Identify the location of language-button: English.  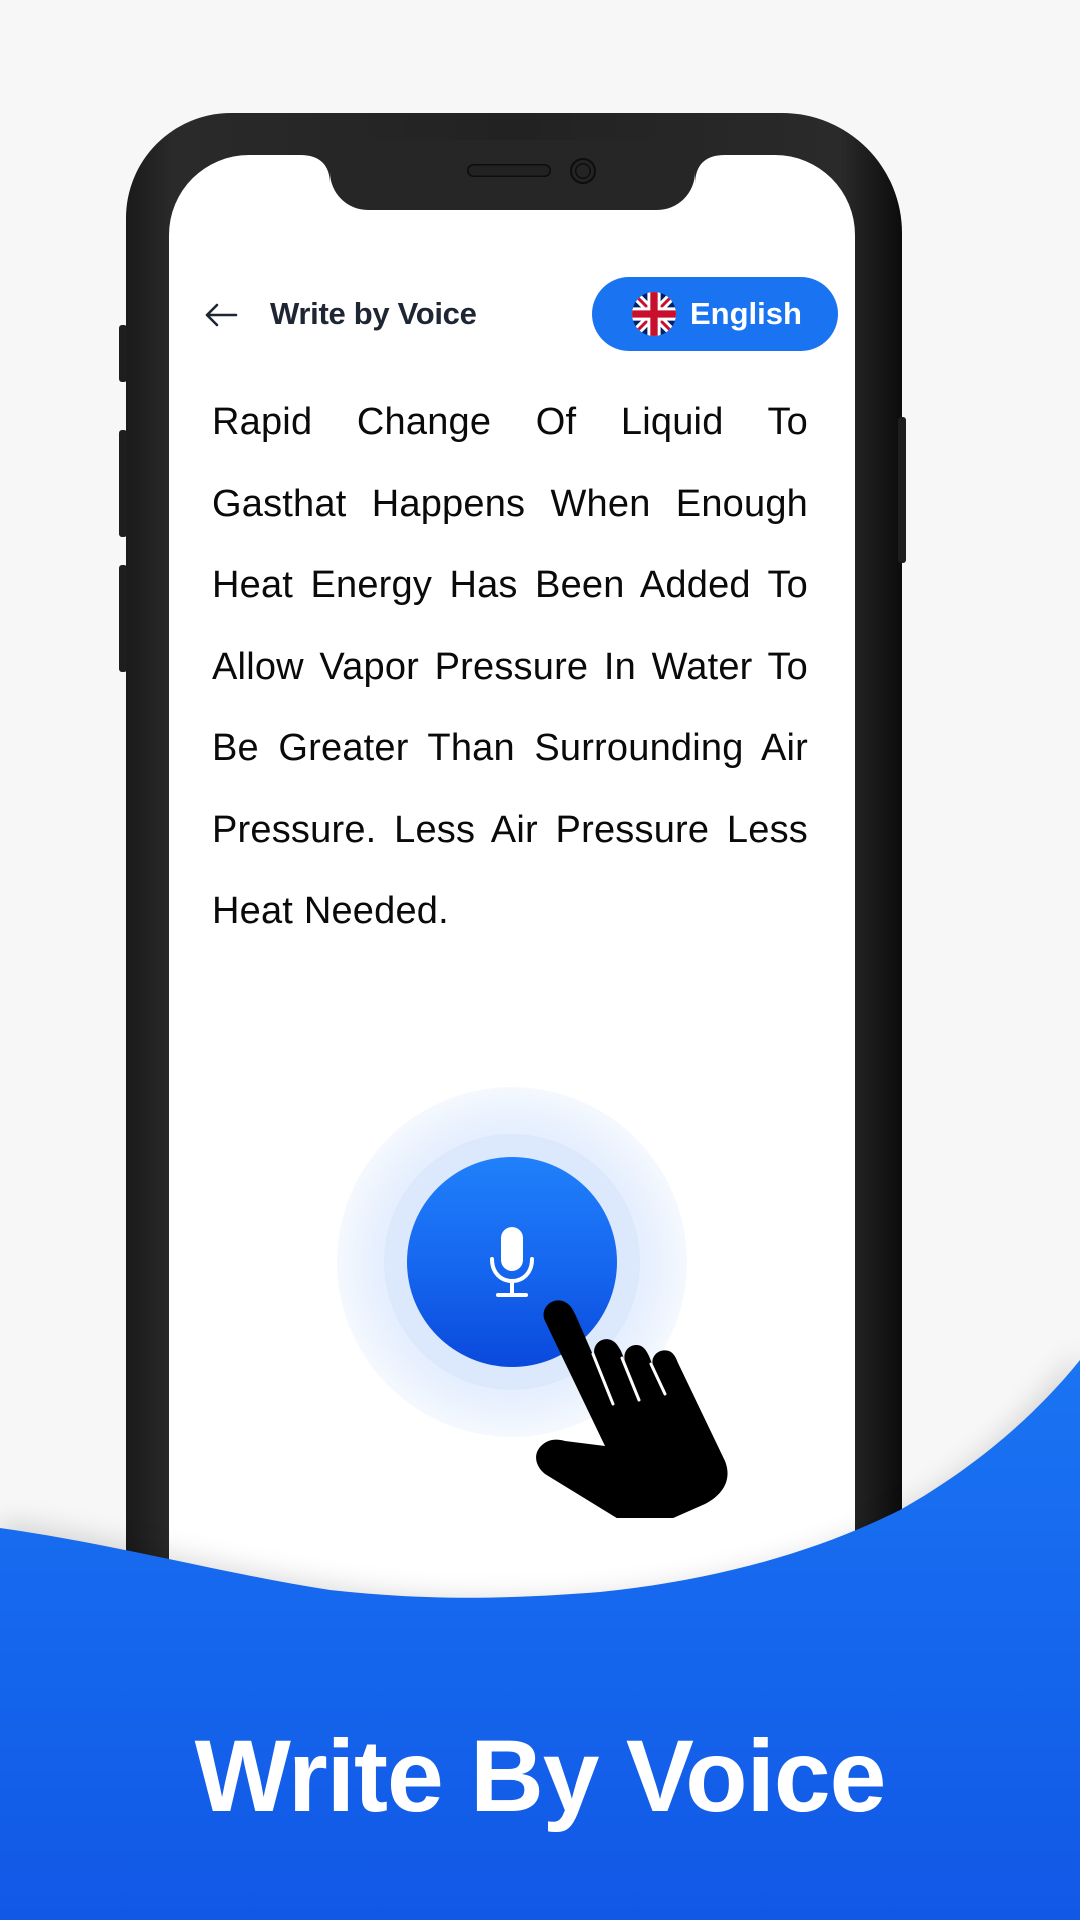
(715, 314).